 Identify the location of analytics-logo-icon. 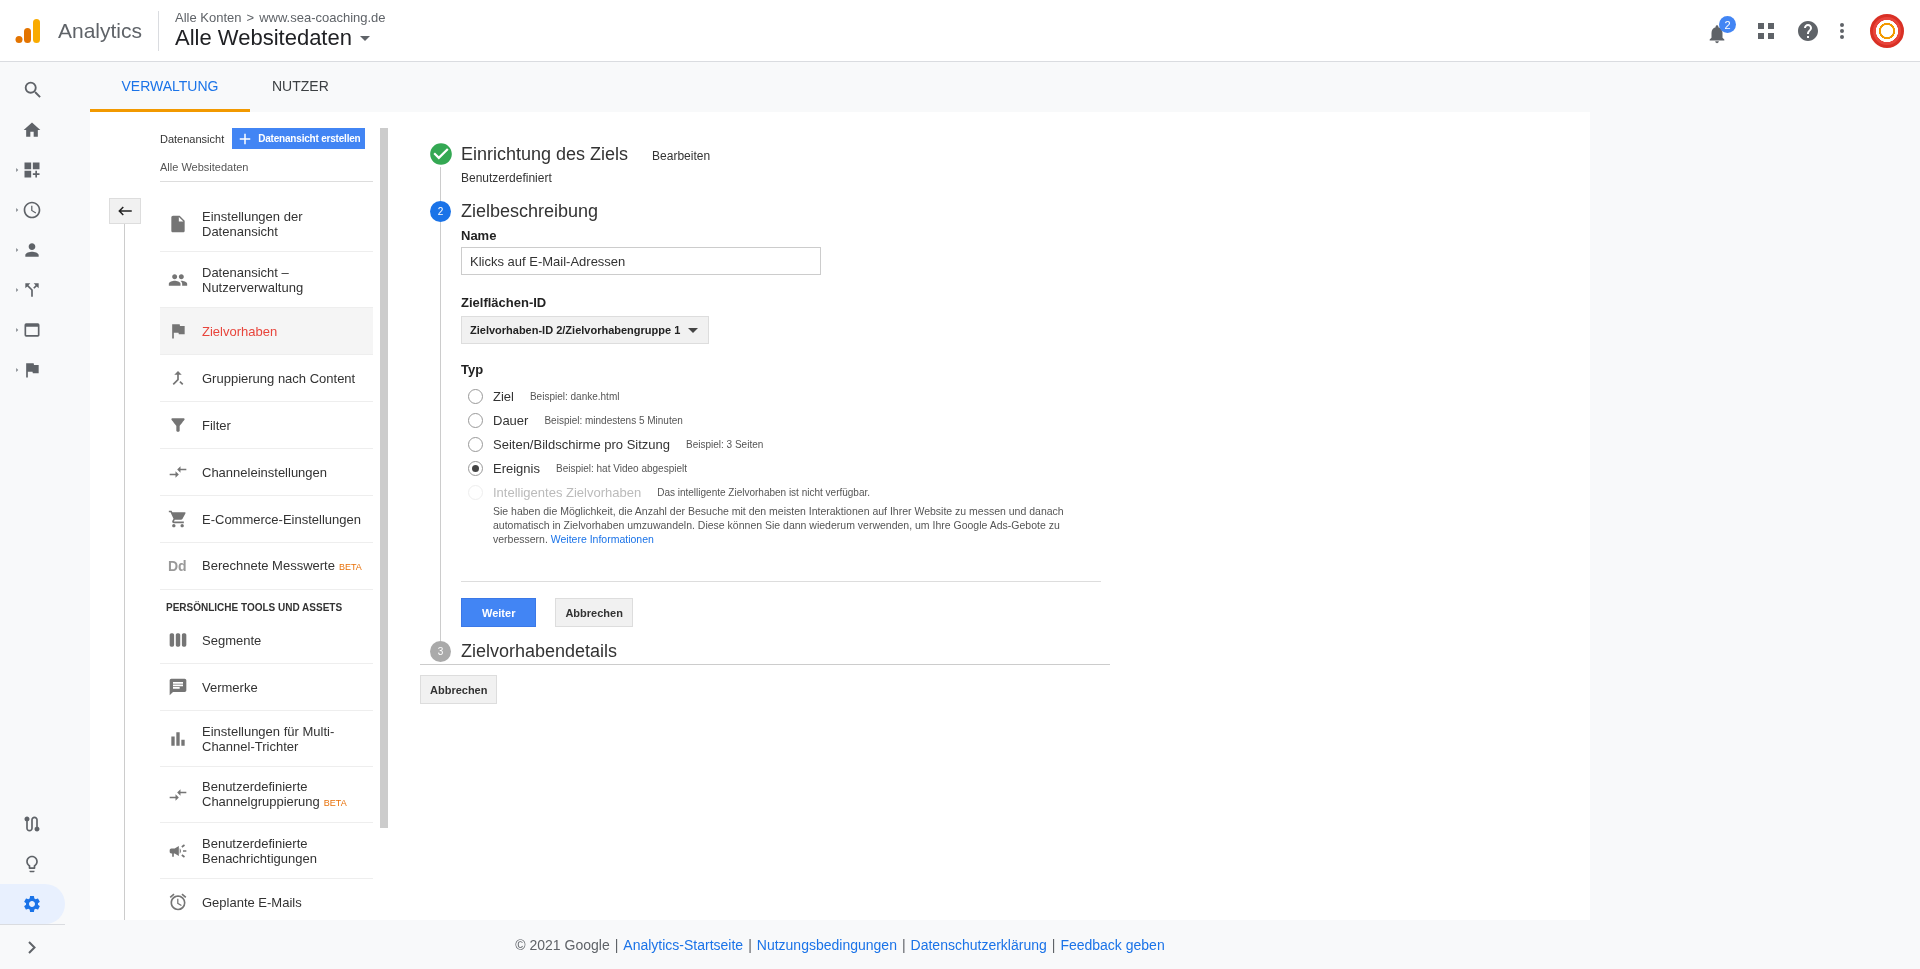
(28, 30).